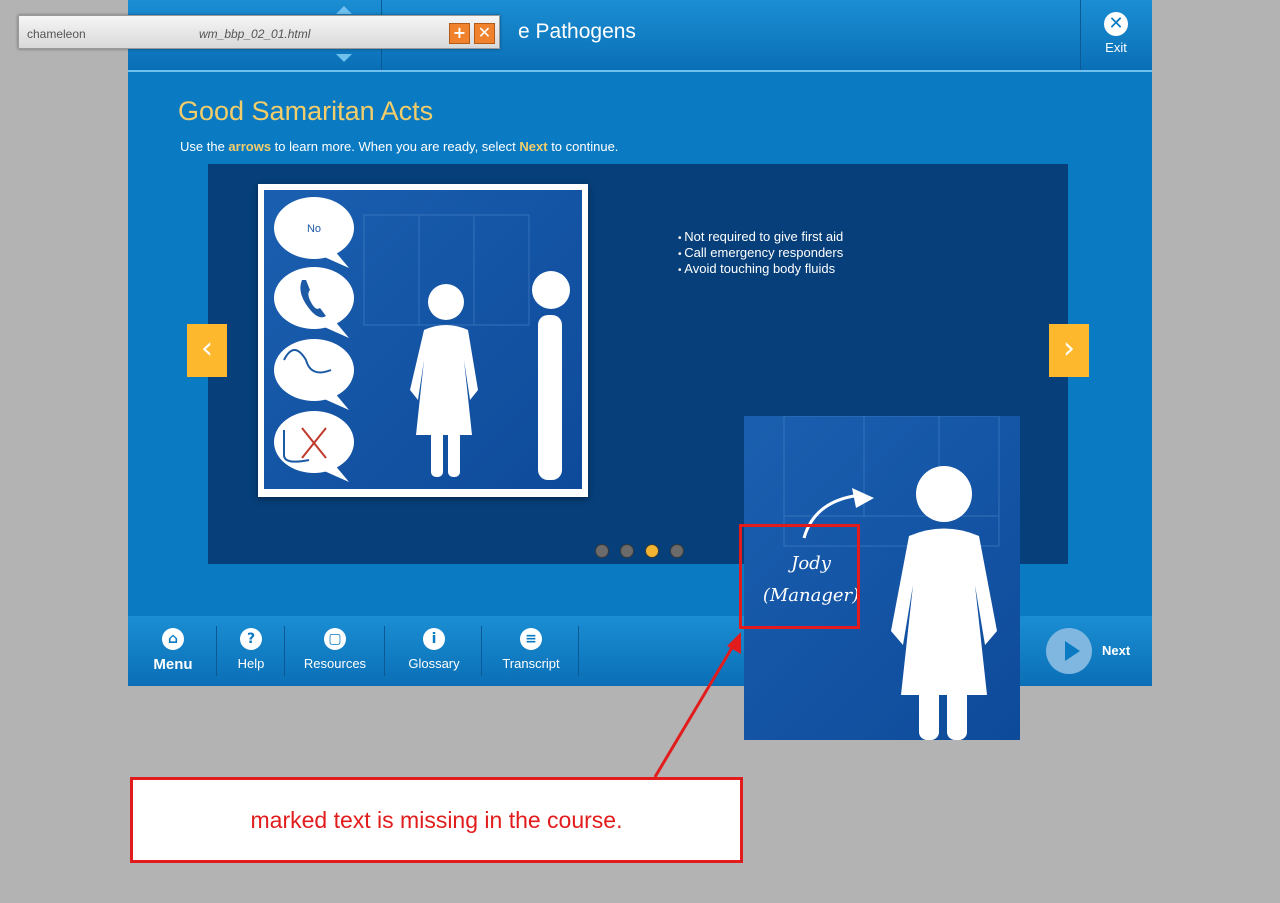 The height and width of the screenshot is (903, 1280). I want to click on annotation-arrow, so click(697, 705).